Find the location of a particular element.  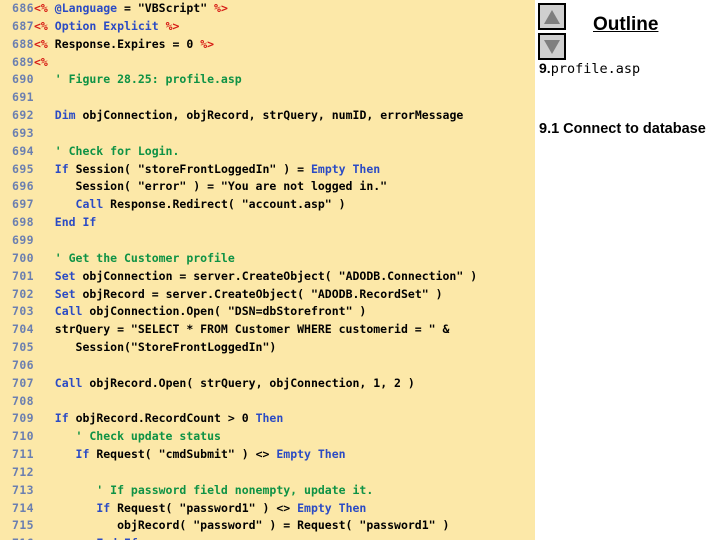

code-token: = "VBScript" is located at coordinates (166, 8).